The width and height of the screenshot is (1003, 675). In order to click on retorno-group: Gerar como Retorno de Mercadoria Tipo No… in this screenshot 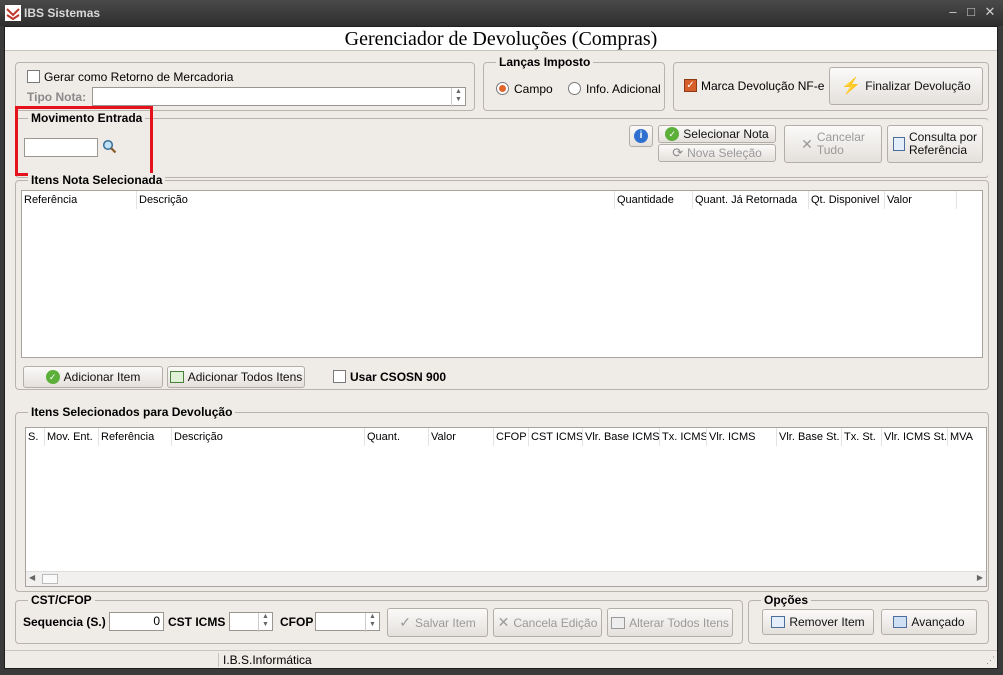, I will do `click(245, 86)`.